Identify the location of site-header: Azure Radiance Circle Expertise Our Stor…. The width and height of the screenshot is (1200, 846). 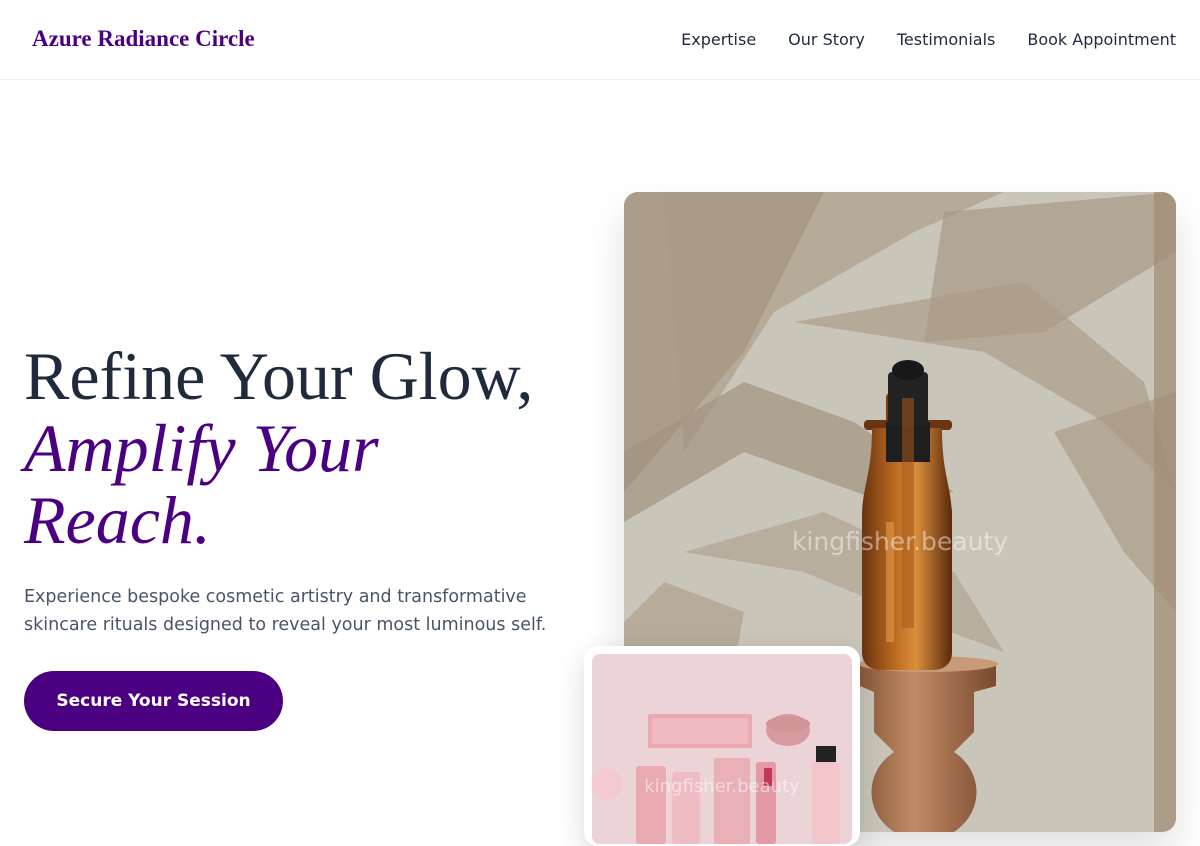
(600, 40).